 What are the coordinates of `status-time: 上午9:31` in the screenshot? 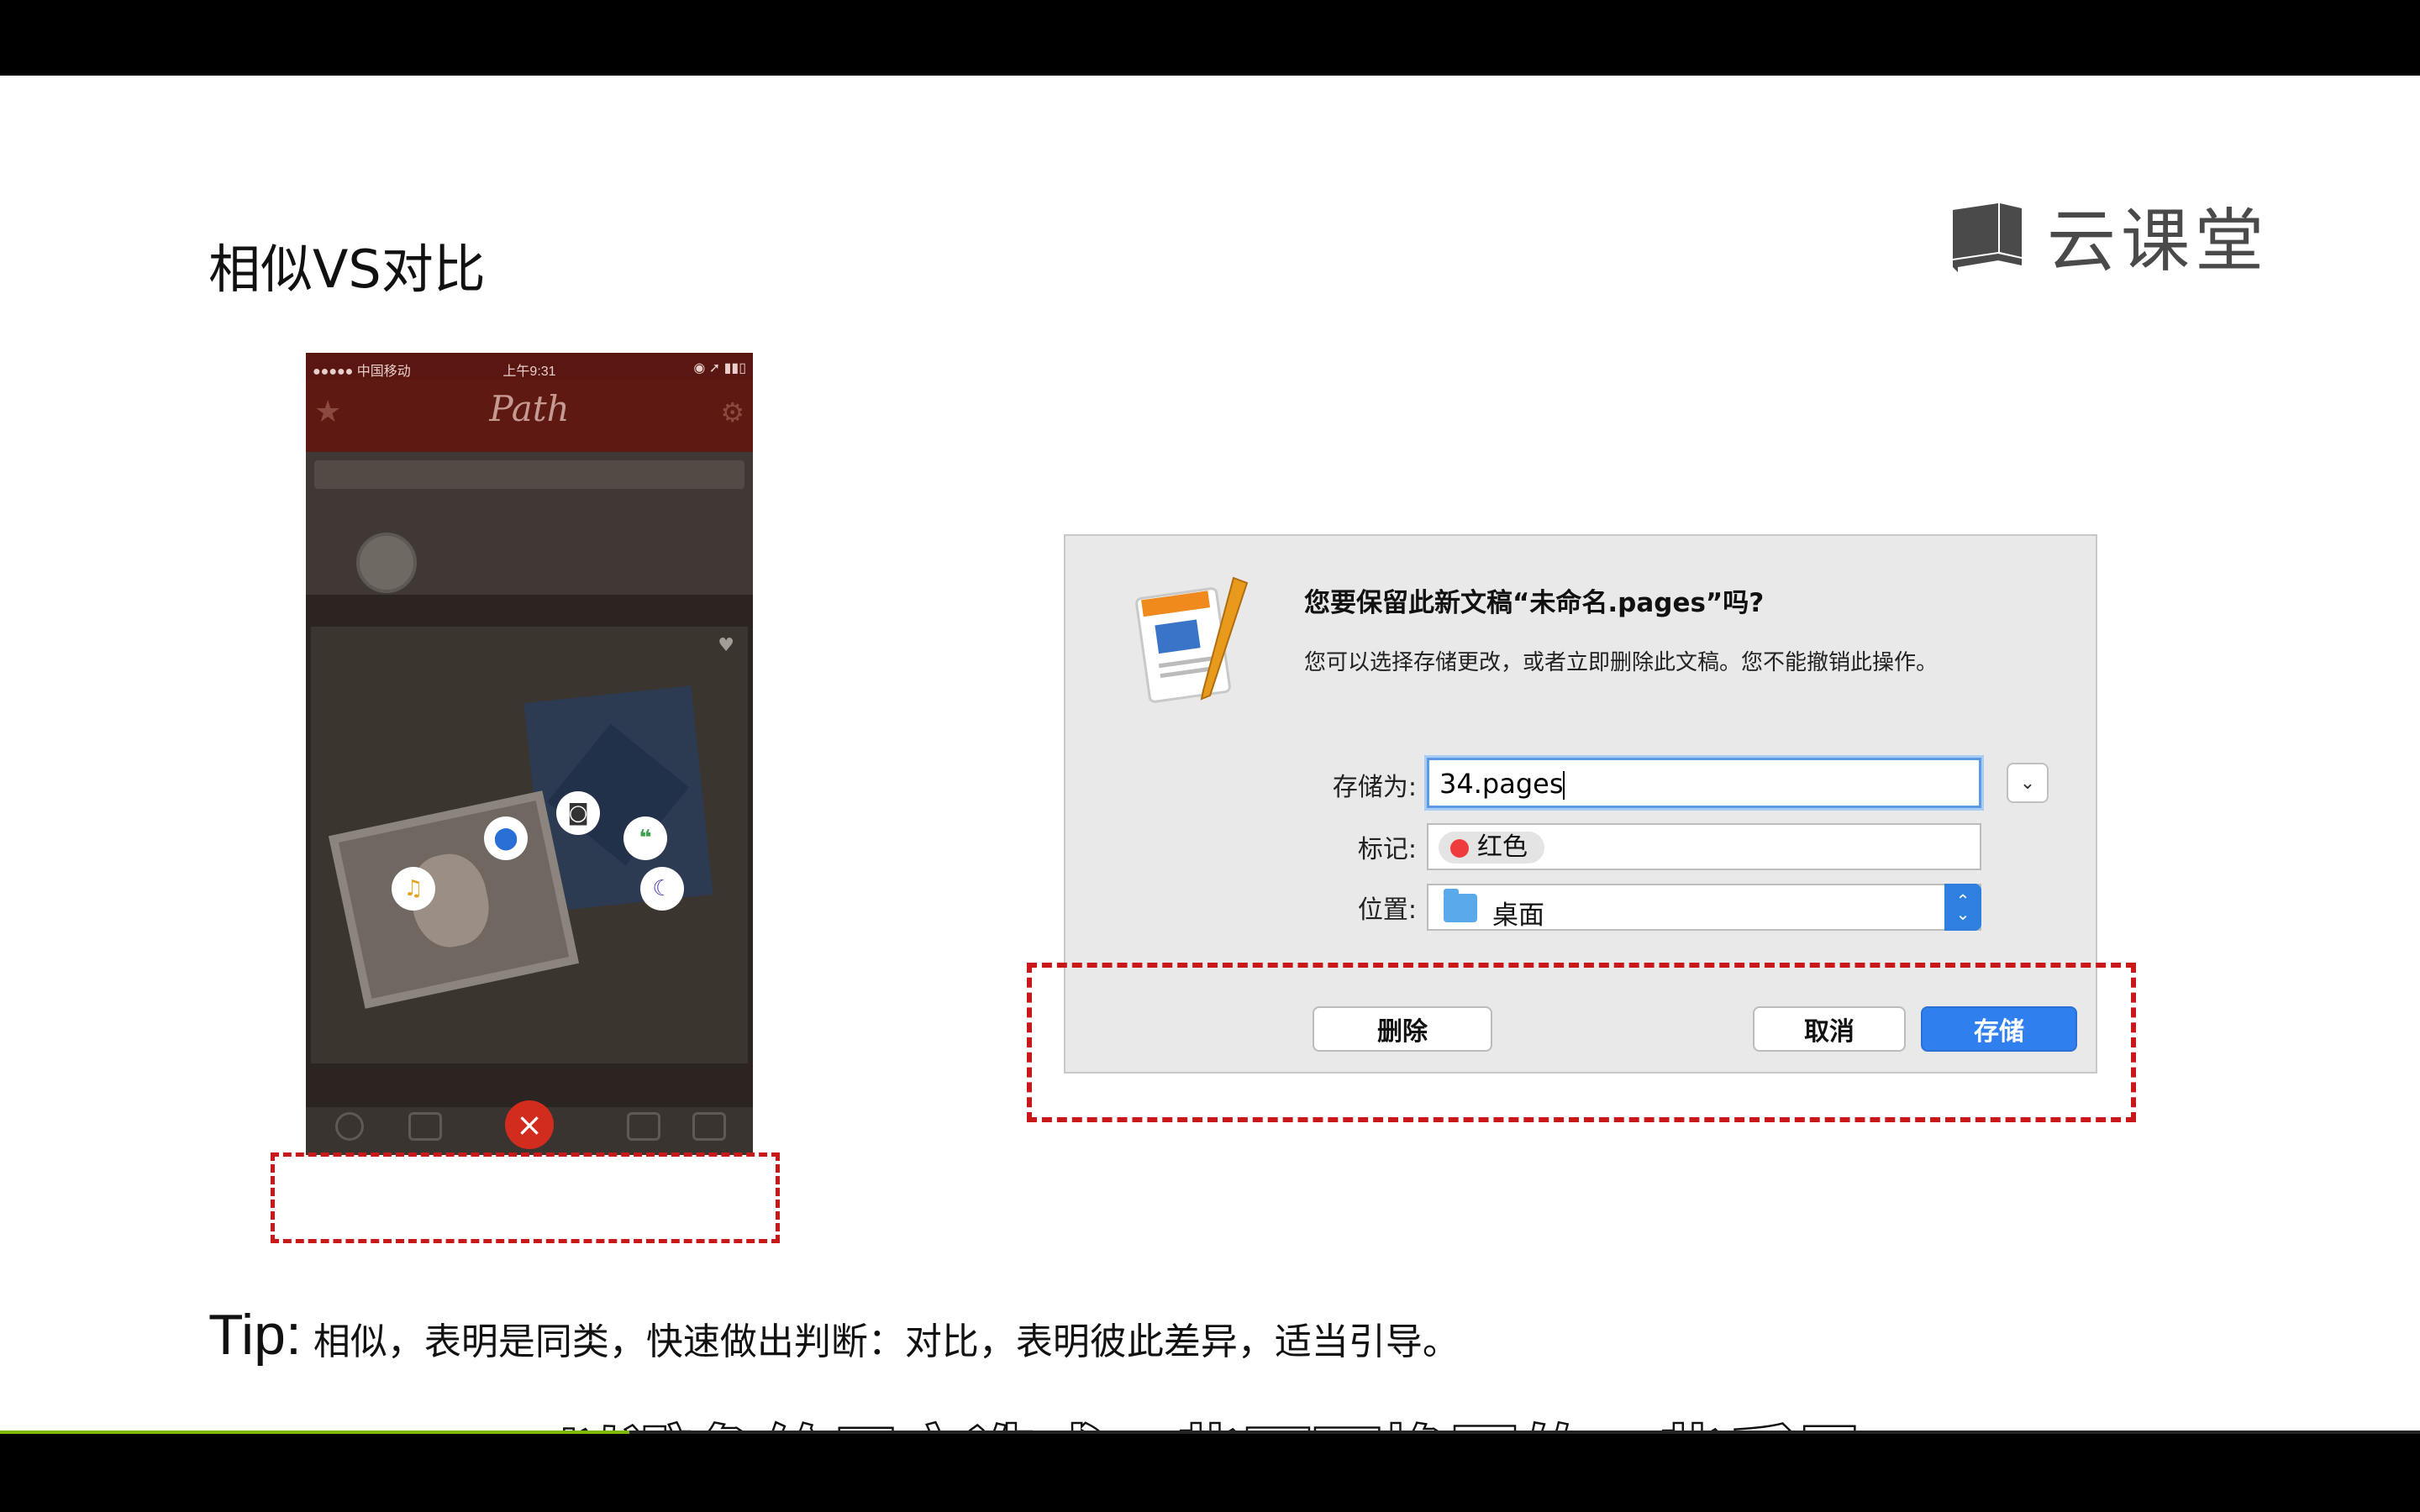 It's located at (529, 372).